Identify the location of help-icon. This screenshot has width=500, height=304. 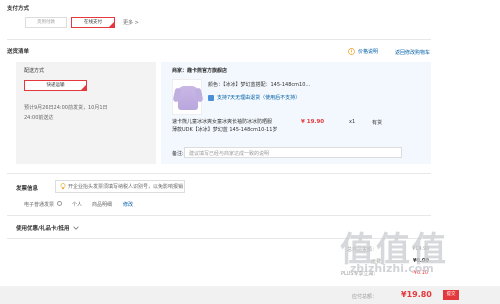
(59, 203).